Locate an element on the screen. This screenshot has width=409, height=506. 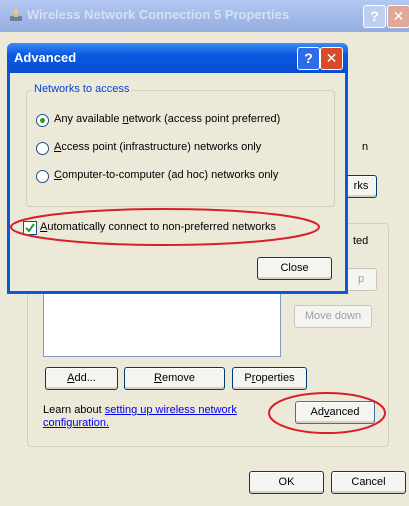
auto-connect-highlight-ellipse is located at coordinates (165, 227).